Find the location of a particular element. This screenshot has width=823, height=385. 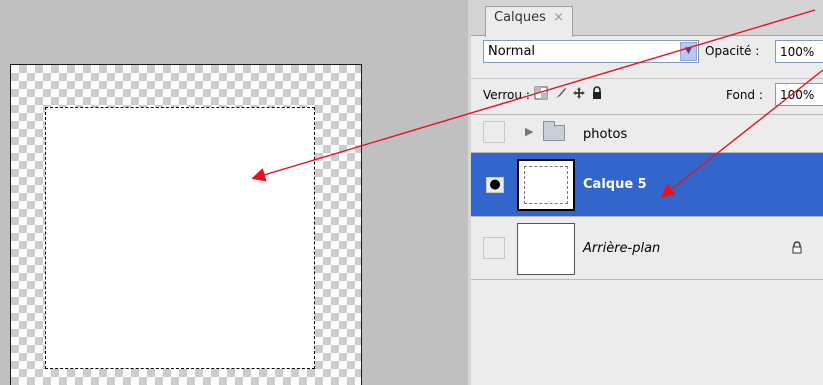

fill-input: 100% is located at coordinates (799, 94).